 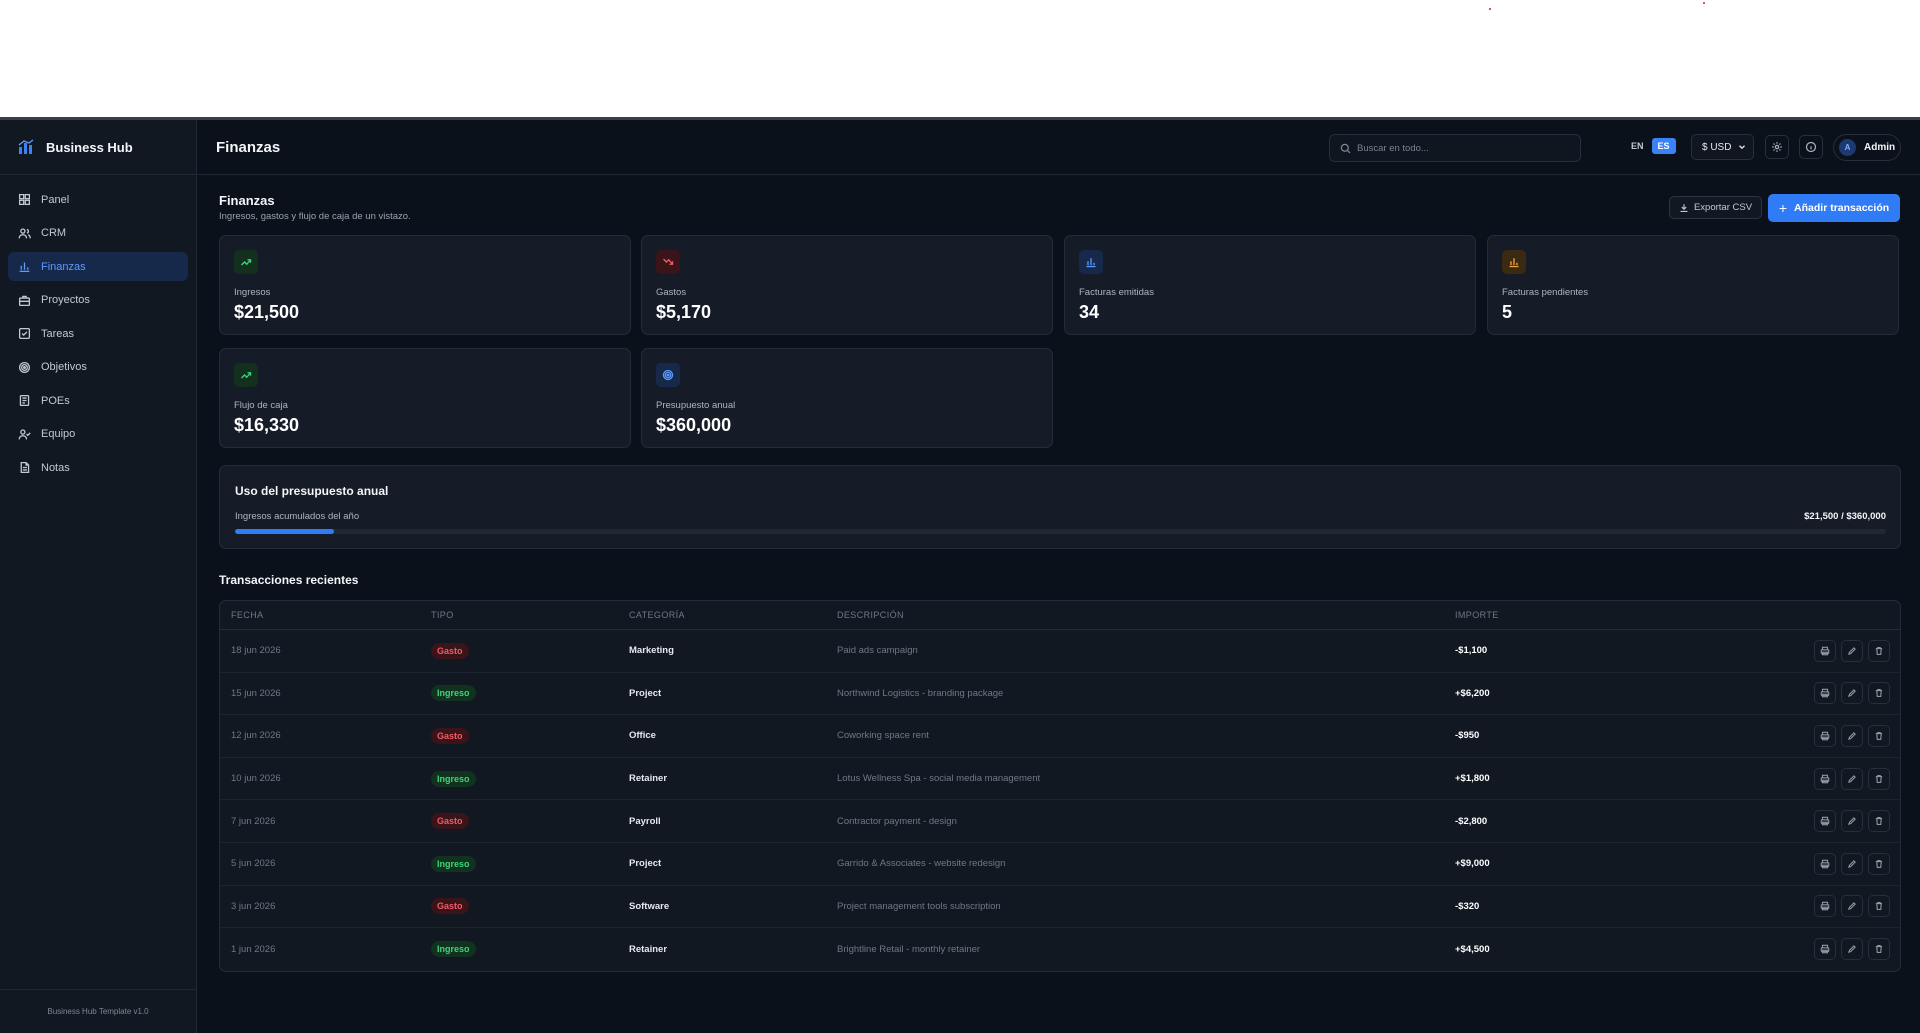 I want to click on user-menu: A Admin, so click(x=1867, y=147).